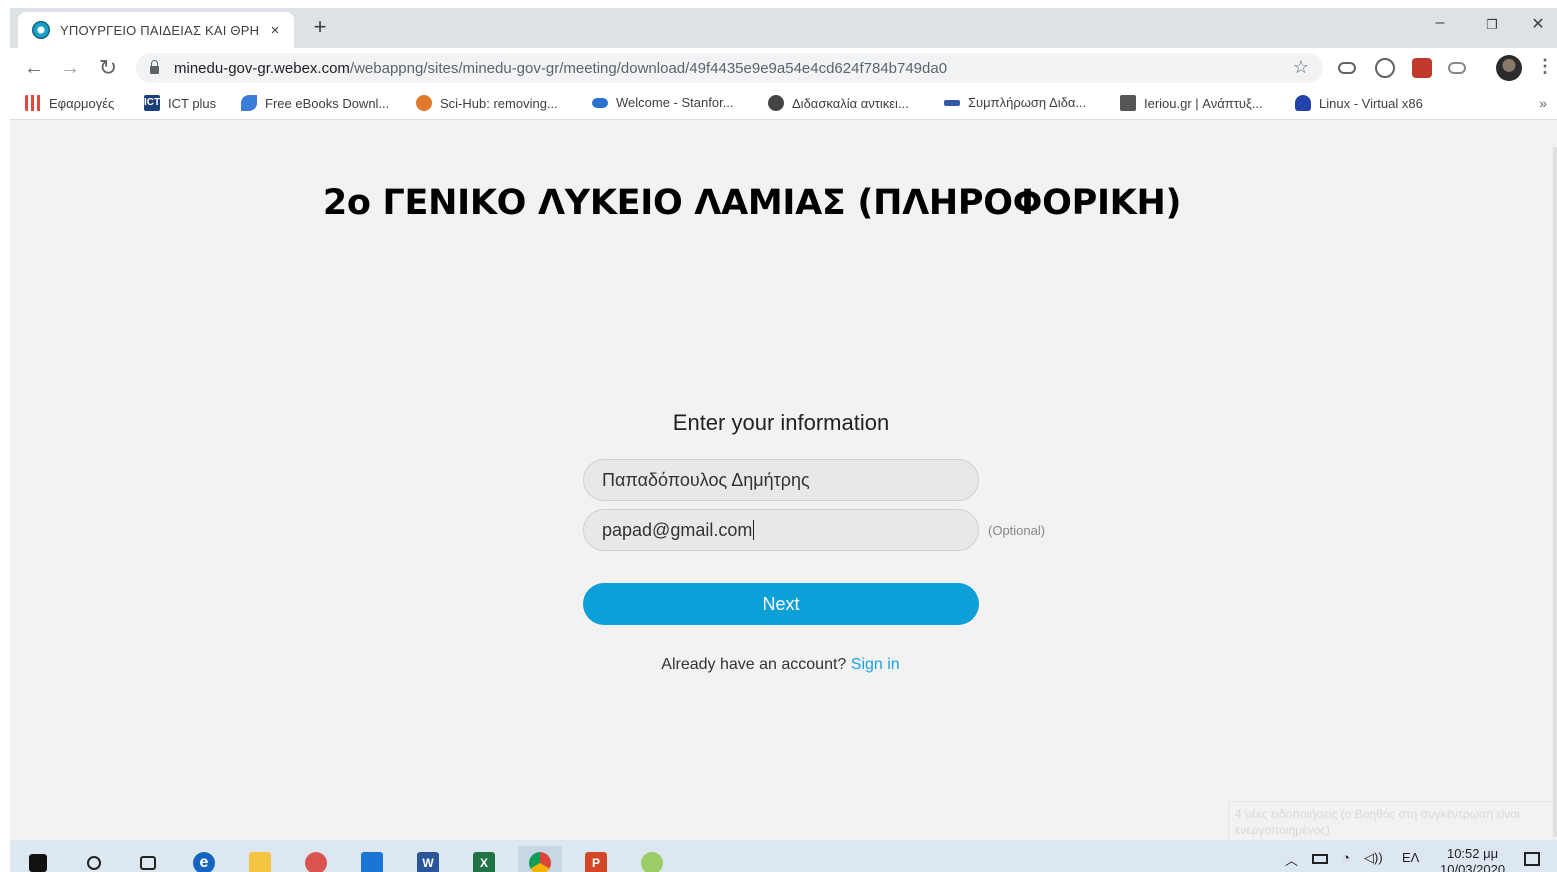  I want to click on paint-icon, so click(652, 862).